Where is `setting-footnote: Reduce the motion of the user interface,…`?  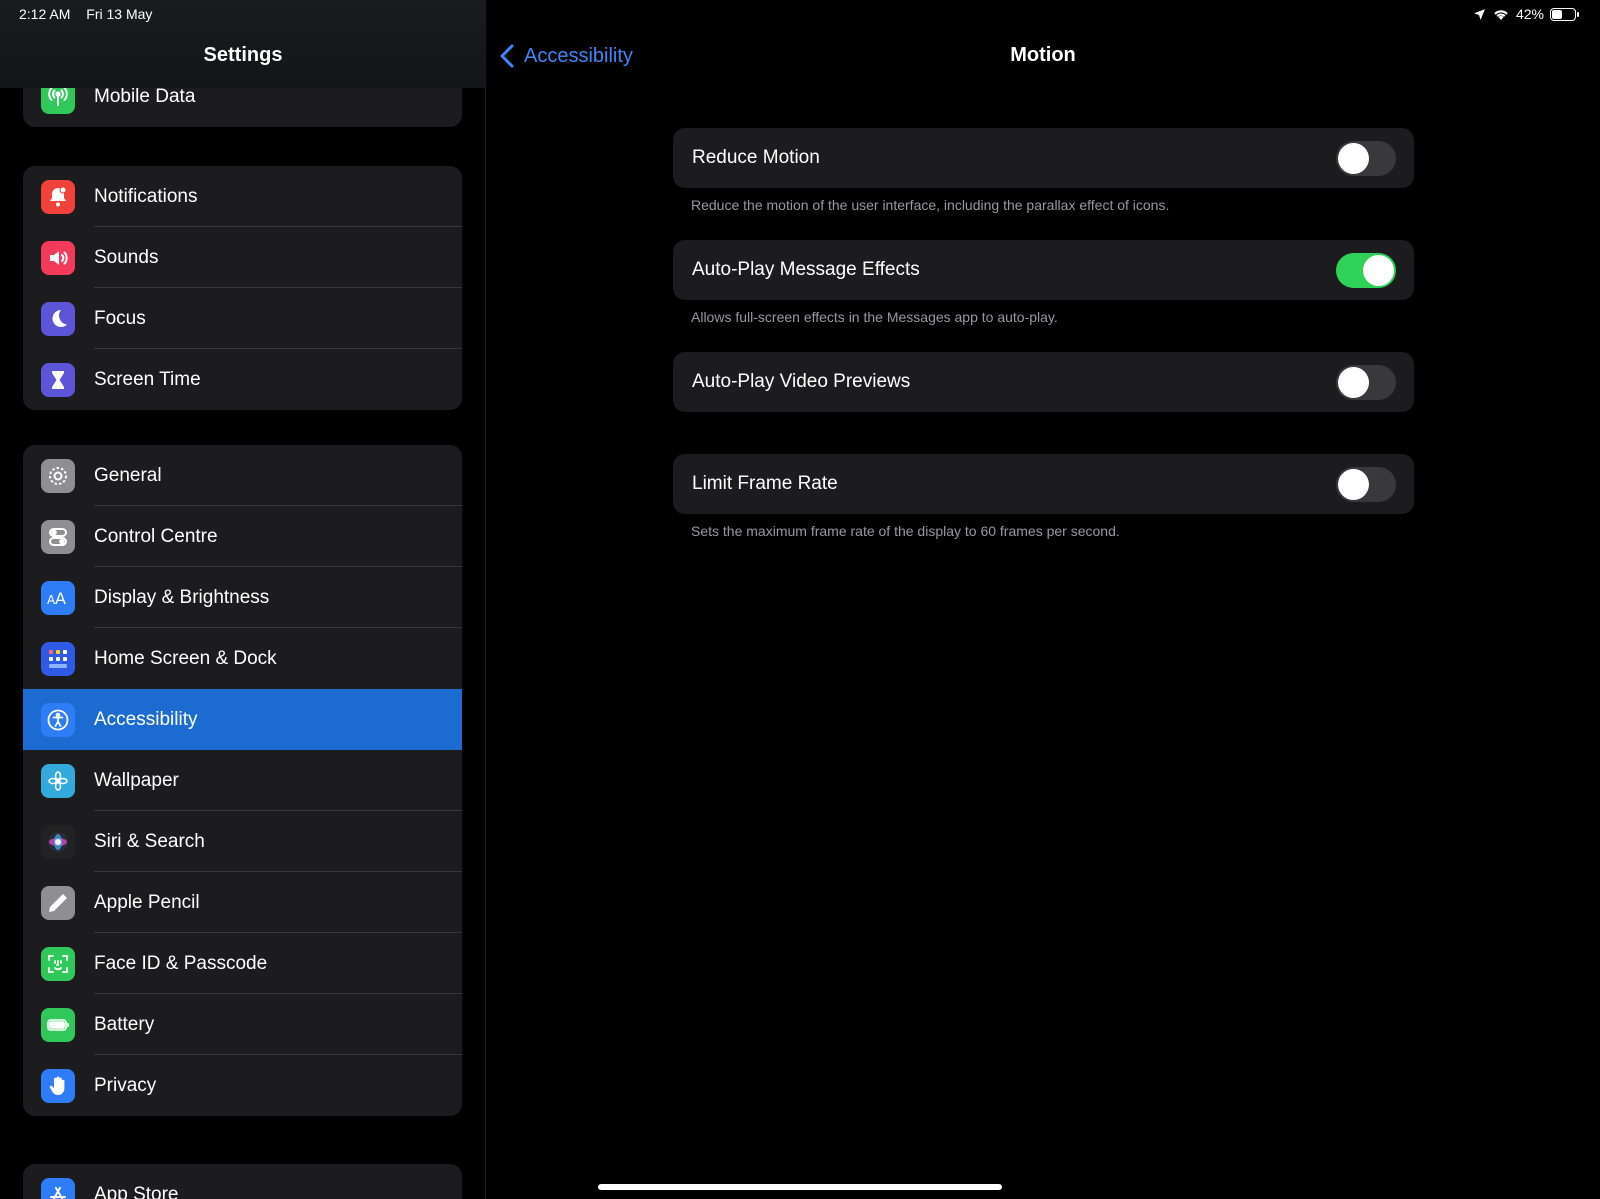
setting-footnote: Reduce the motion of the user interface,… is located at coordinates (930, 205).